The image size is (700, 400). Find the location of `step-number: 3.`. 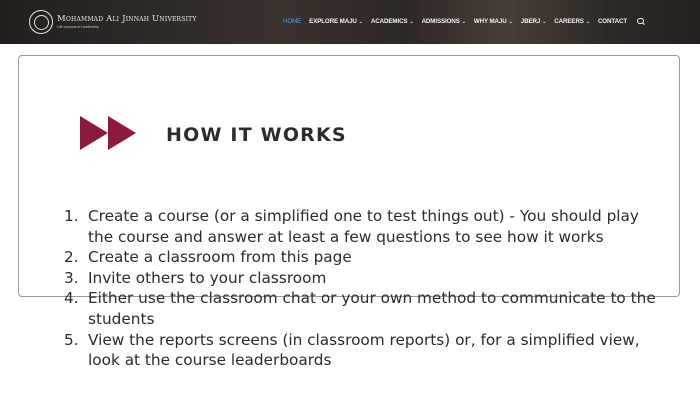

step-number: 3. is located at coordinates (71, 277).